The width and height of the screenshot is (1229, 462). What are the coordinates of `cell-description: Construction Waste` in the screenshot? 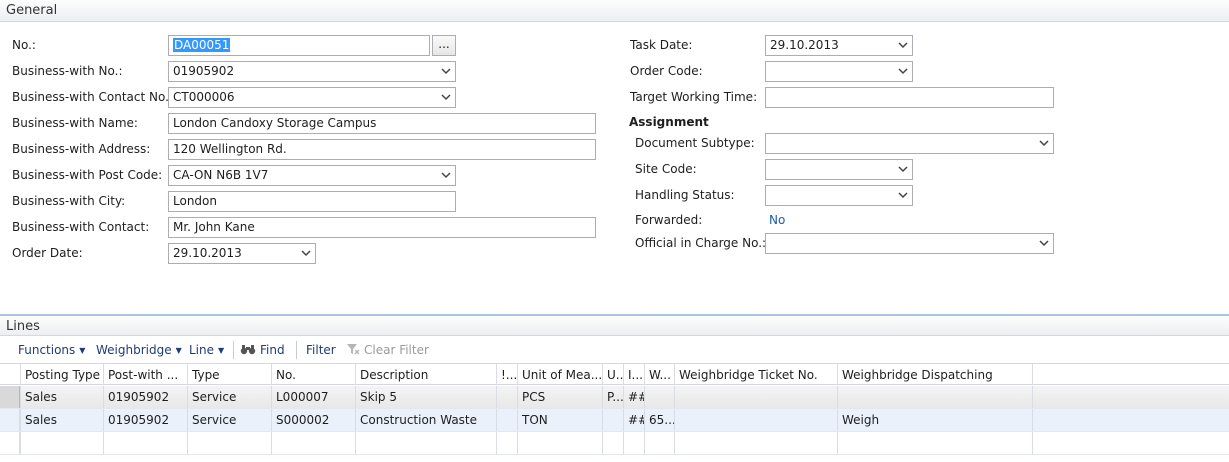 It's located at (425, 420).